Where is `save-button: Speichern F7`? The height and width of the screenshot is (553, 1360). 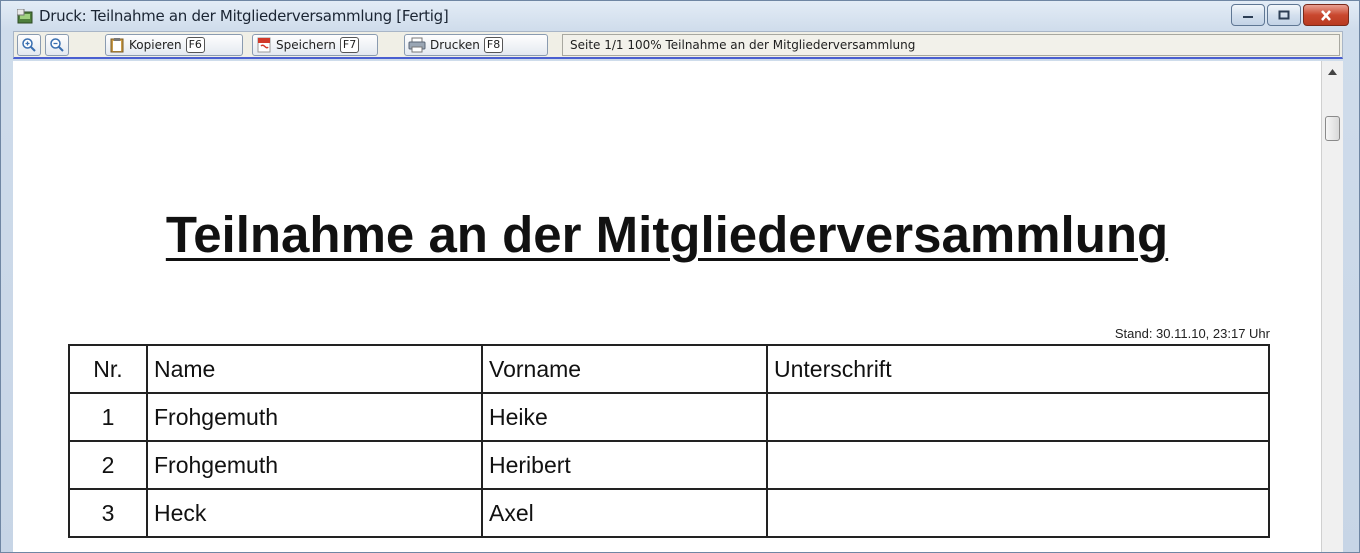
save-button: Speichern F7 is located at coordinates (315, 45).